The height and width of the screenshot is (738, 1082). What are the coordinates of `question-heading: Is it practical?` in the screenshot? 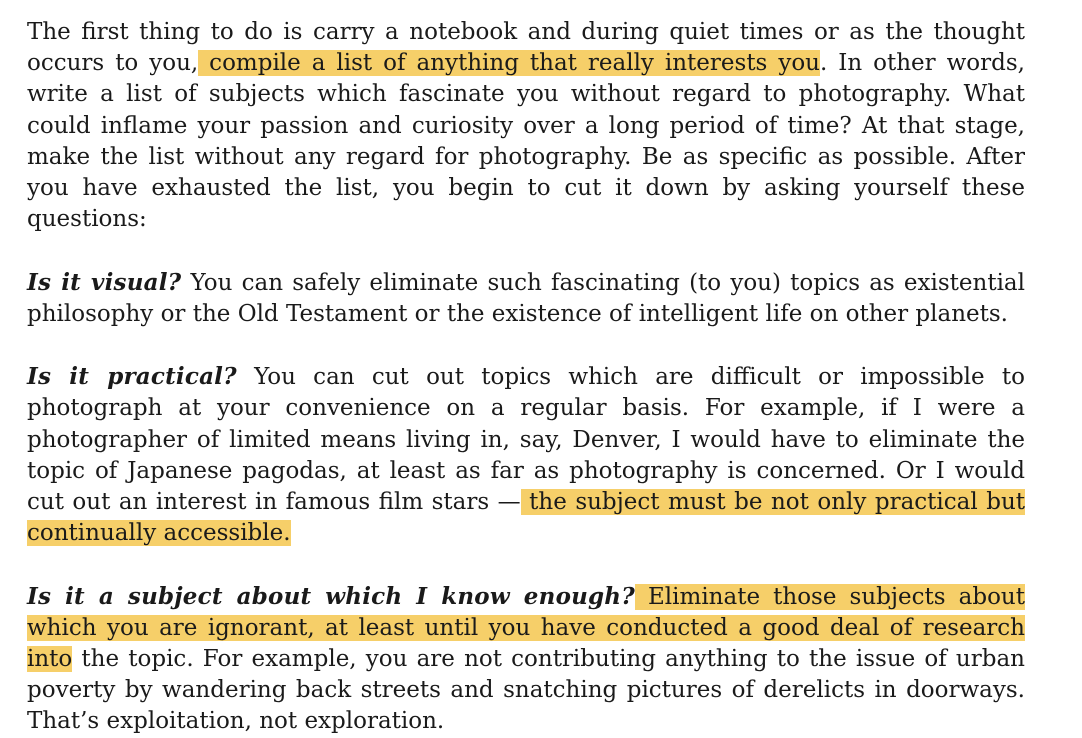 It's located at (132, 377).